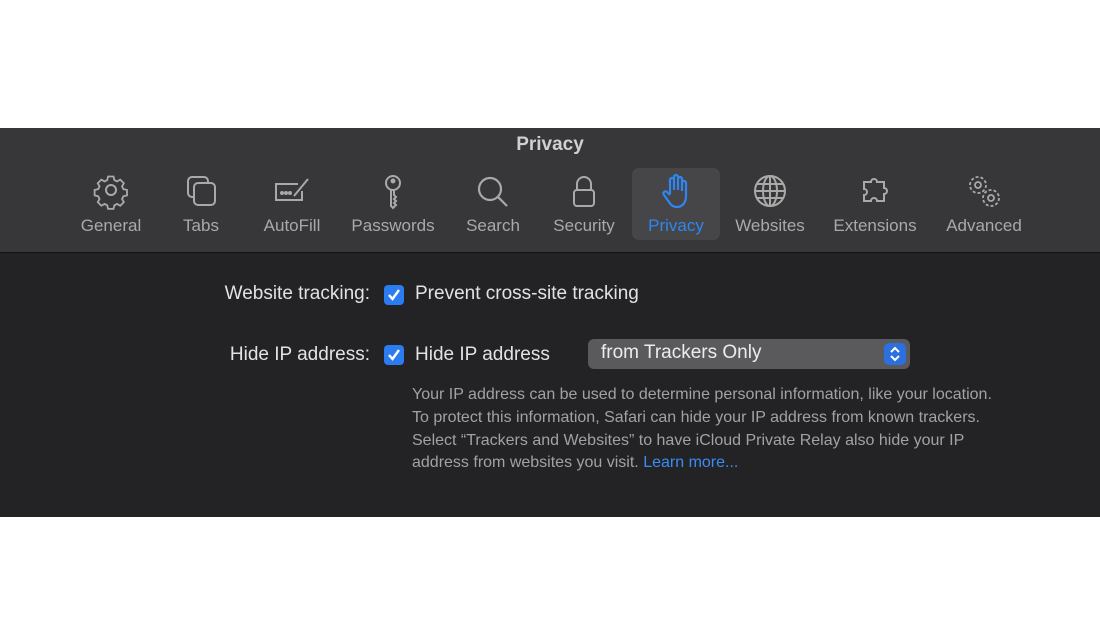 The width and height of the screenshot is (1100, 644). Describe the element at coordinates (770, 225) in the screenshot. I see `tab-label: Websites` at that location.